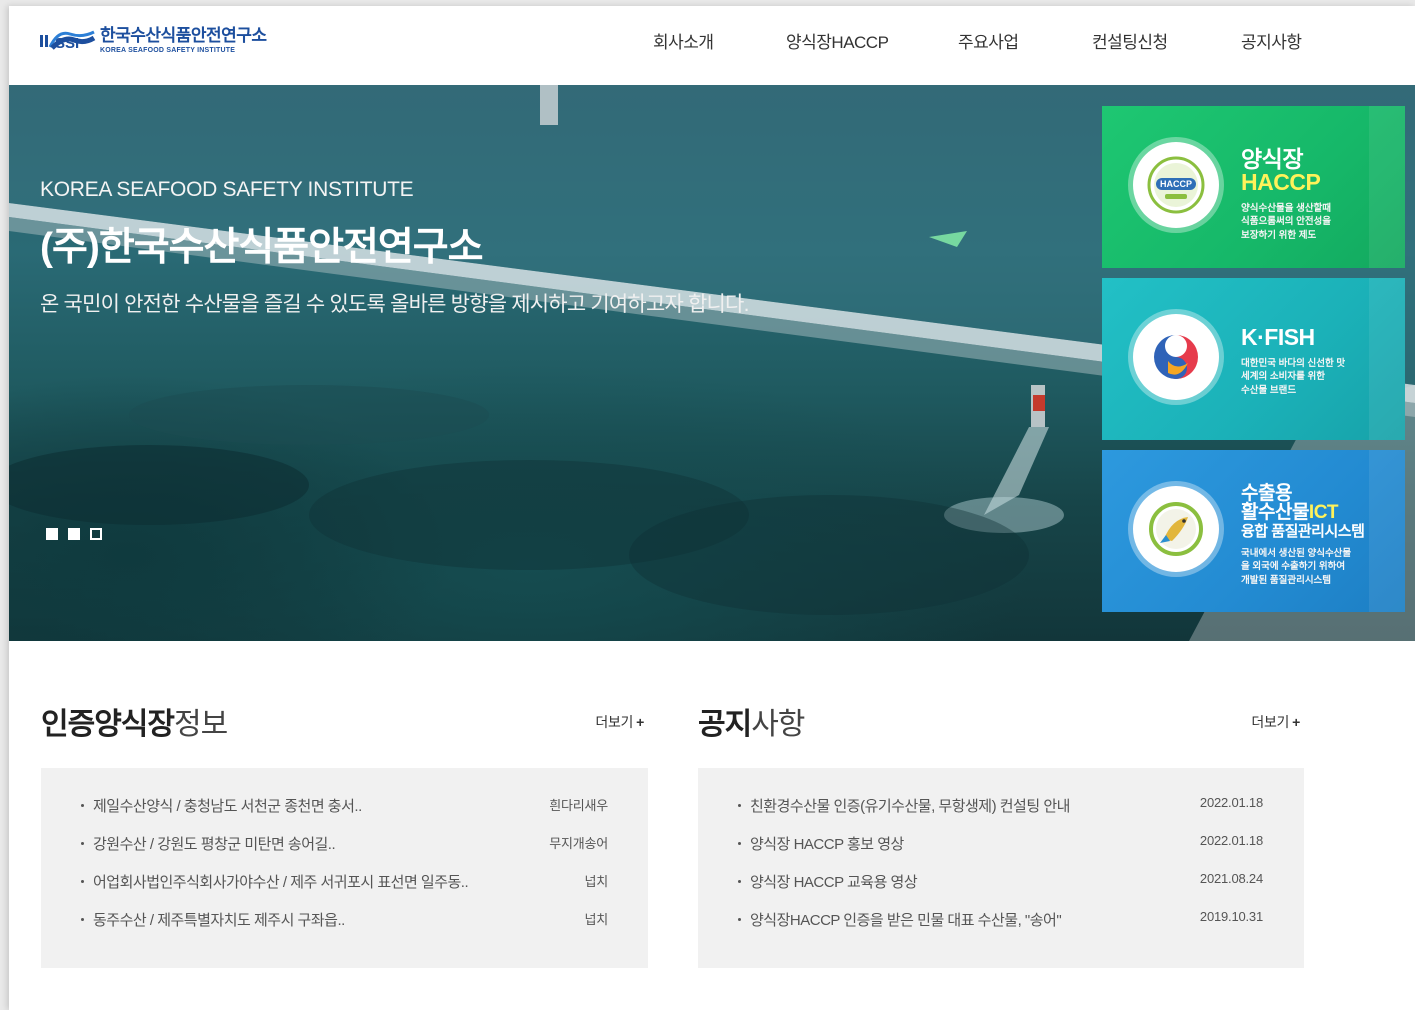 This screenshot has height=1010, width=1415. I want to click on farms-more-link: 더보기 +, so click(619, 722).